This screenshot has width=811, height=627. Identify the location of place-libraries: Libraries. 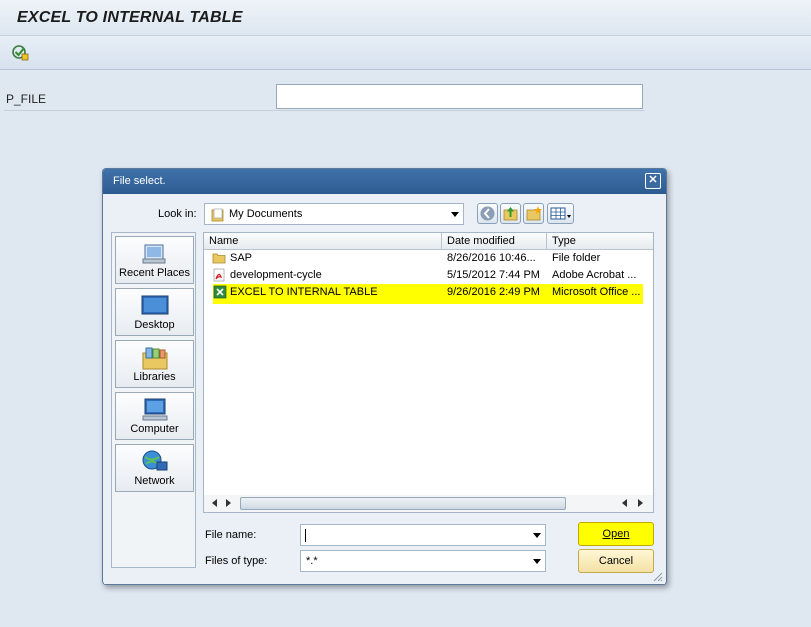
(154, 364).